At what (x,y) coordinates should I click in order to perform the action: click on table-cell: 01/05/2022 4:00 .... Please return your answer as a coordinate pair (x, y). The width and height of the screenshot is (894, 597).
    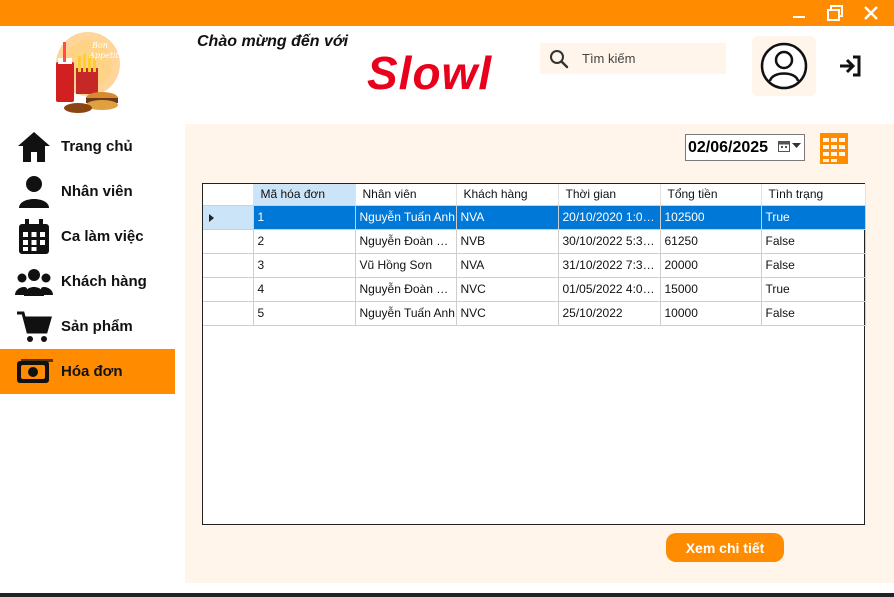
    Looking at the image, I should click on (609, 289).